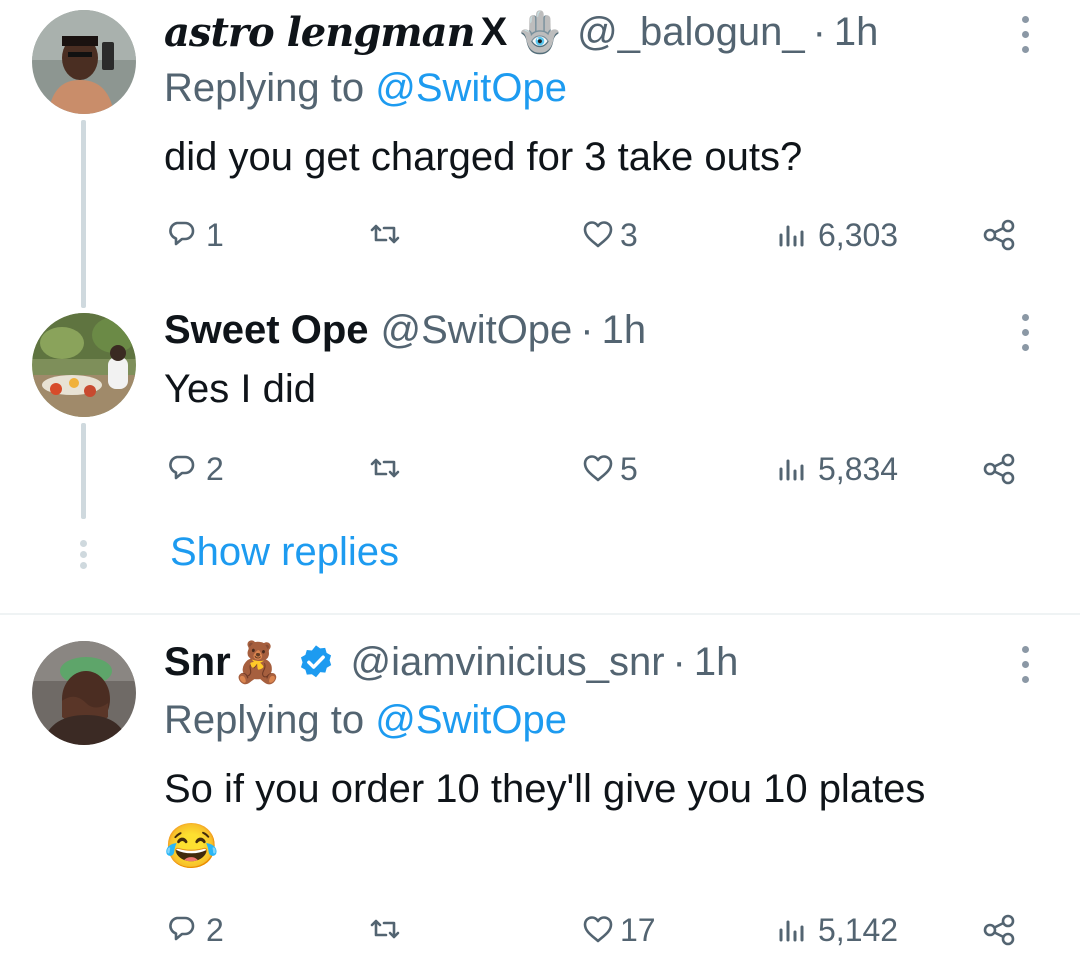  Describe the element at coordinates (540, 32) in the screenshot. I see `hamsa-emoji: 🪬` at that location.